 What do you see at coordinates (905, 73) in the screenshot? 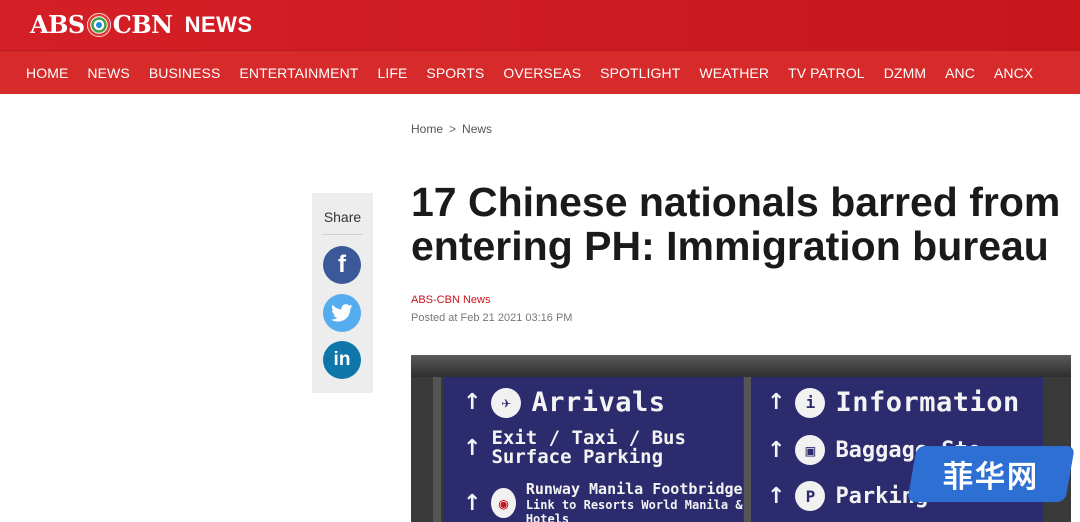
I see `nav-item-dzmm: DZMM` at bounding box center [905, 73].